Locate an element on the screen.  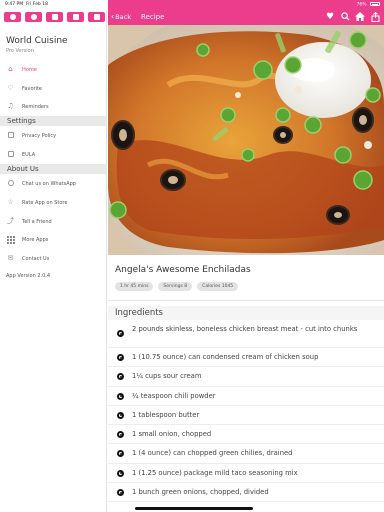
ingredients-header: Ingredients is located at coordinates (246, 313).